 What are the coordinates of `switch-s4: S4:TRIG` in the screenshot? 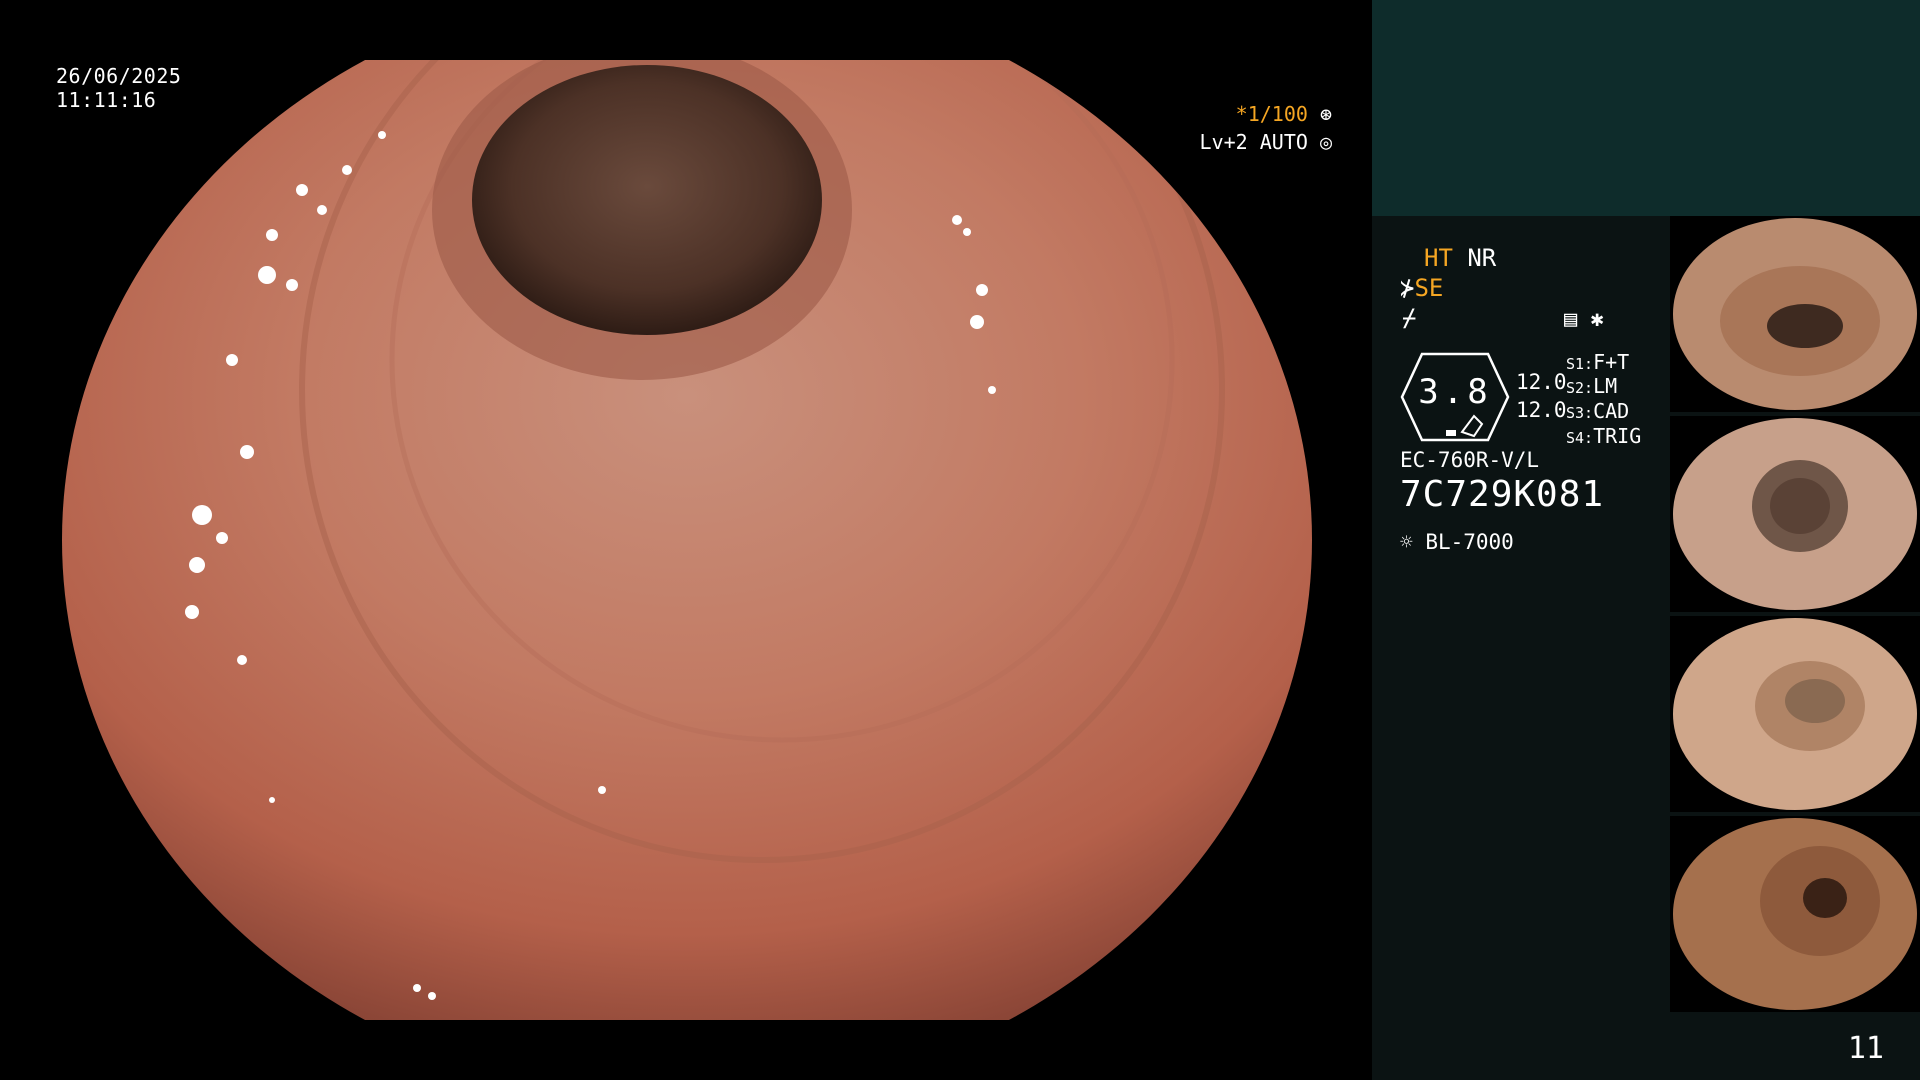 It's located at (1604, 436).